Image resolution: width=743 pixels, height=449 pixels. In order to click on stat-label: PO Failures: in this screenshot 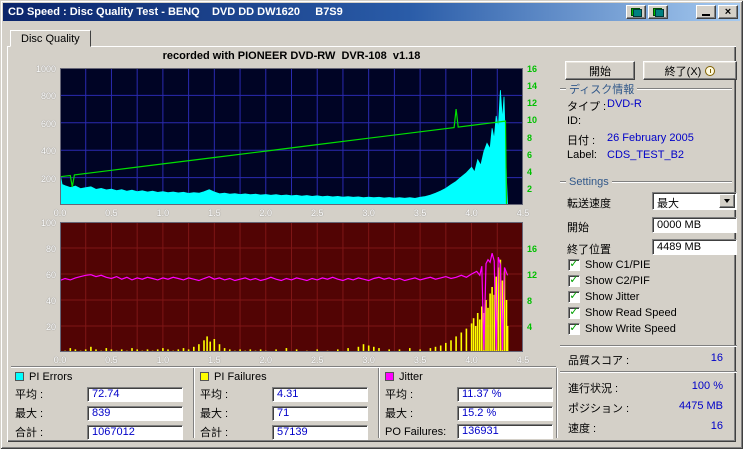, I will do `click(416, 431)`.